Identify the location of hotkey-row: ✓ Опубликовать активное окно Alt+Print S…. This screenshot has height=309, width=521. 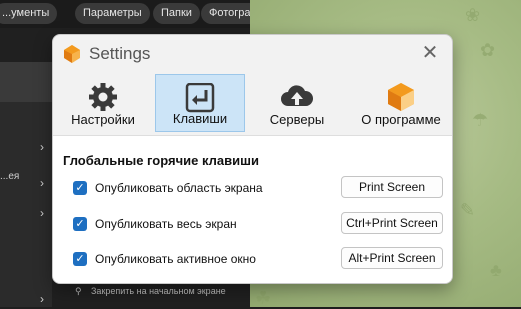
(258, 259).